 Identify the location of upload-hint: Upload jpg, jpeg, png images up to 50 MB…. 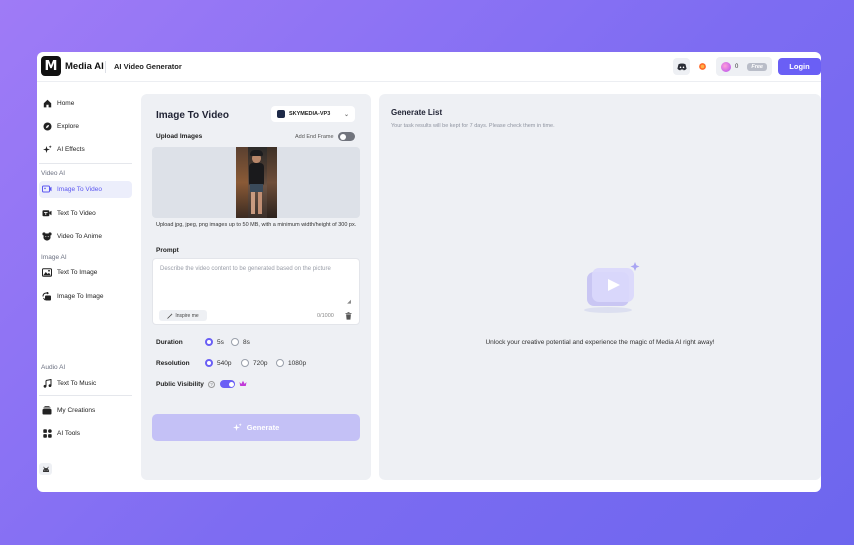
(256, 225).